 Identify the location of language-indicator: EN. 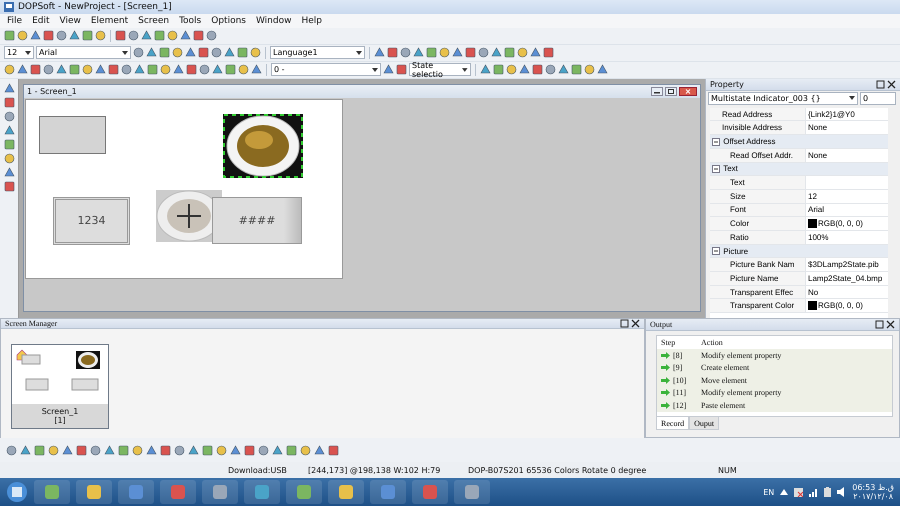
(768, 492).